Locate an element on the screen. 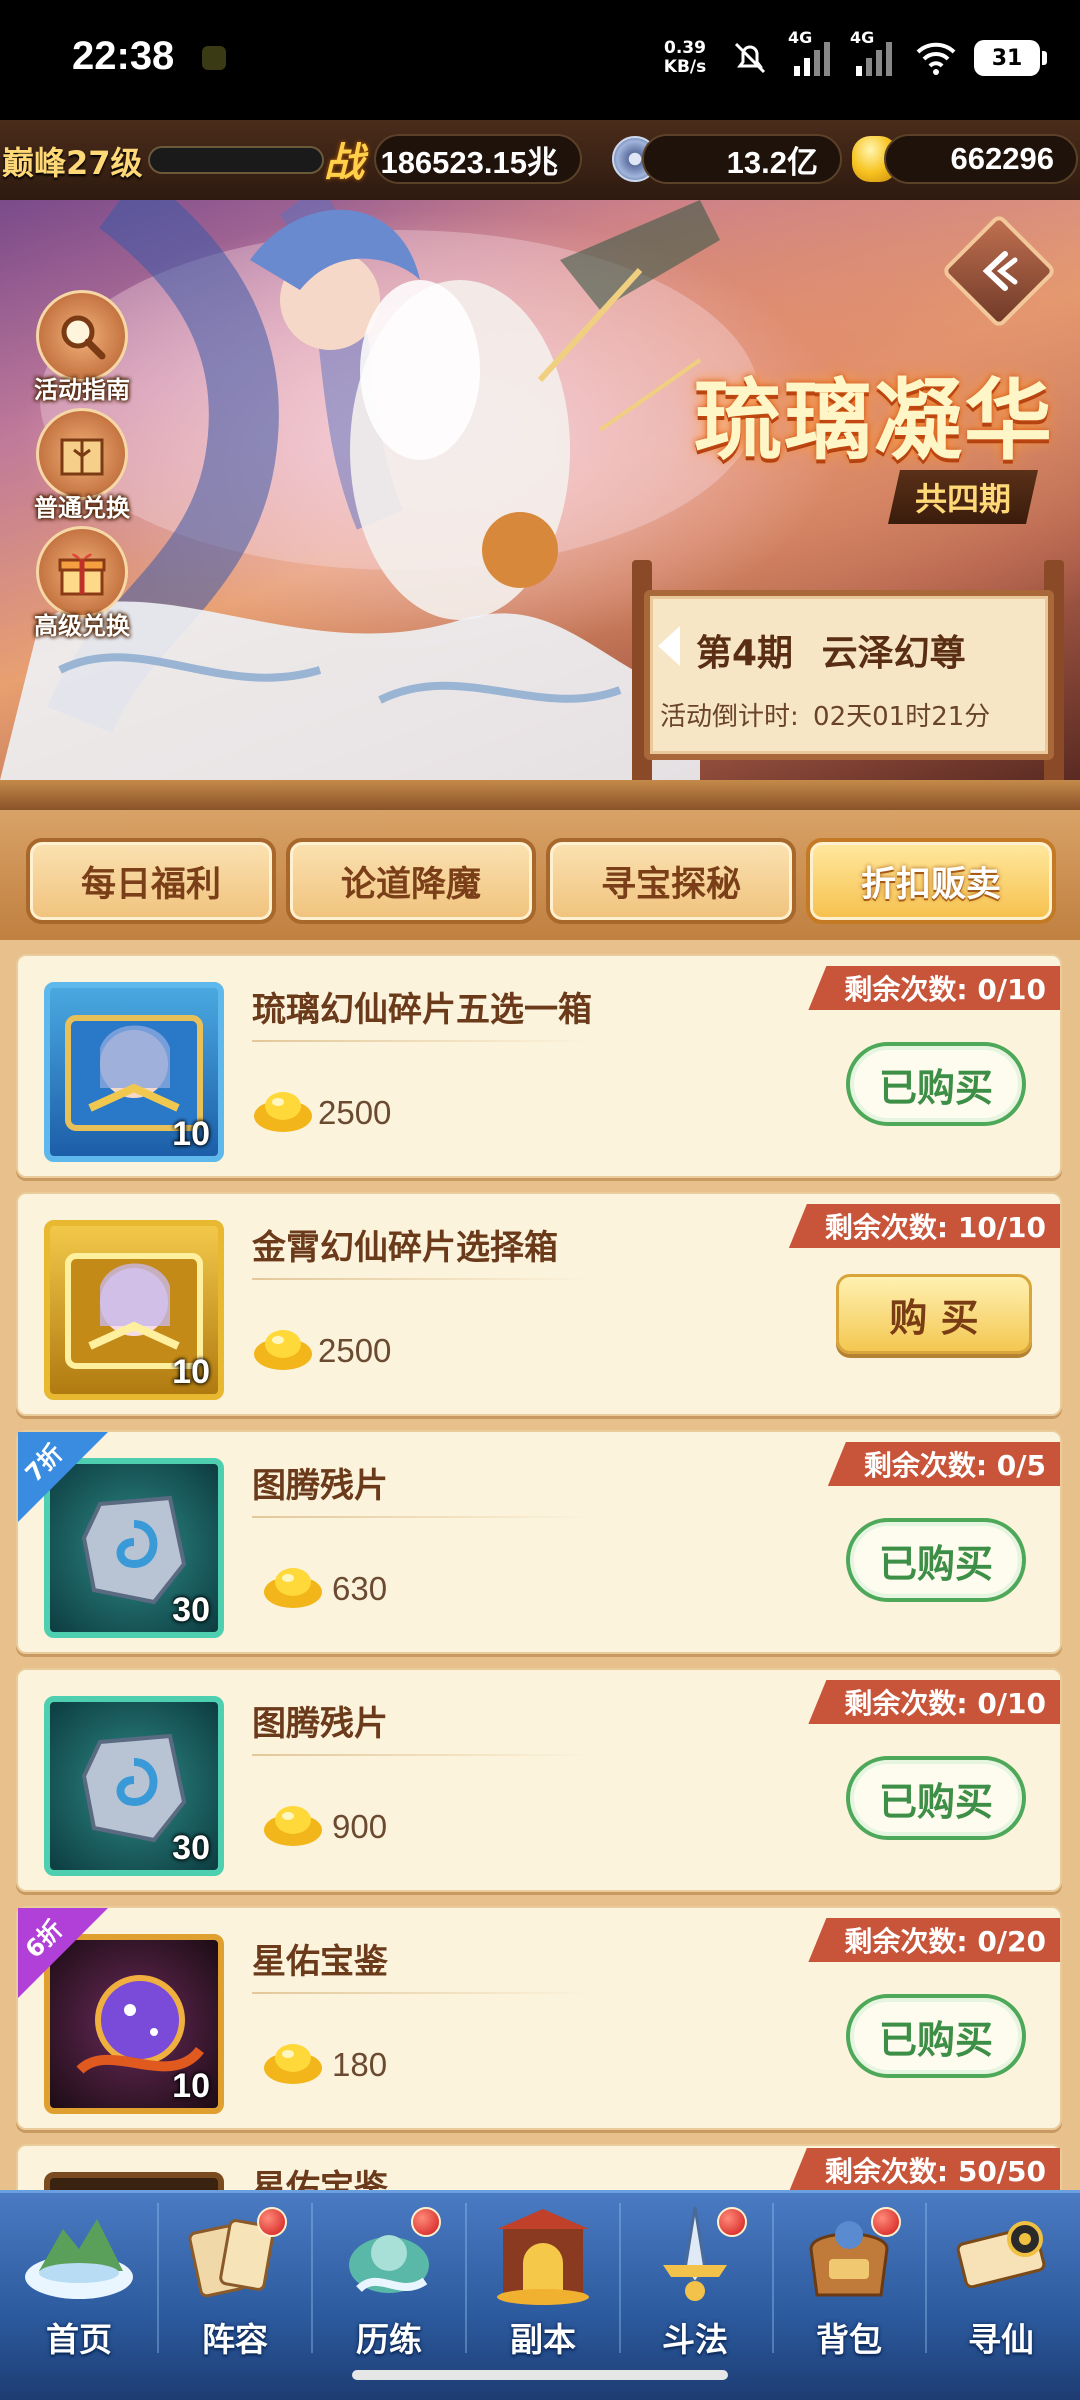  power-icon: 战 is located at coordinates (344, 163).